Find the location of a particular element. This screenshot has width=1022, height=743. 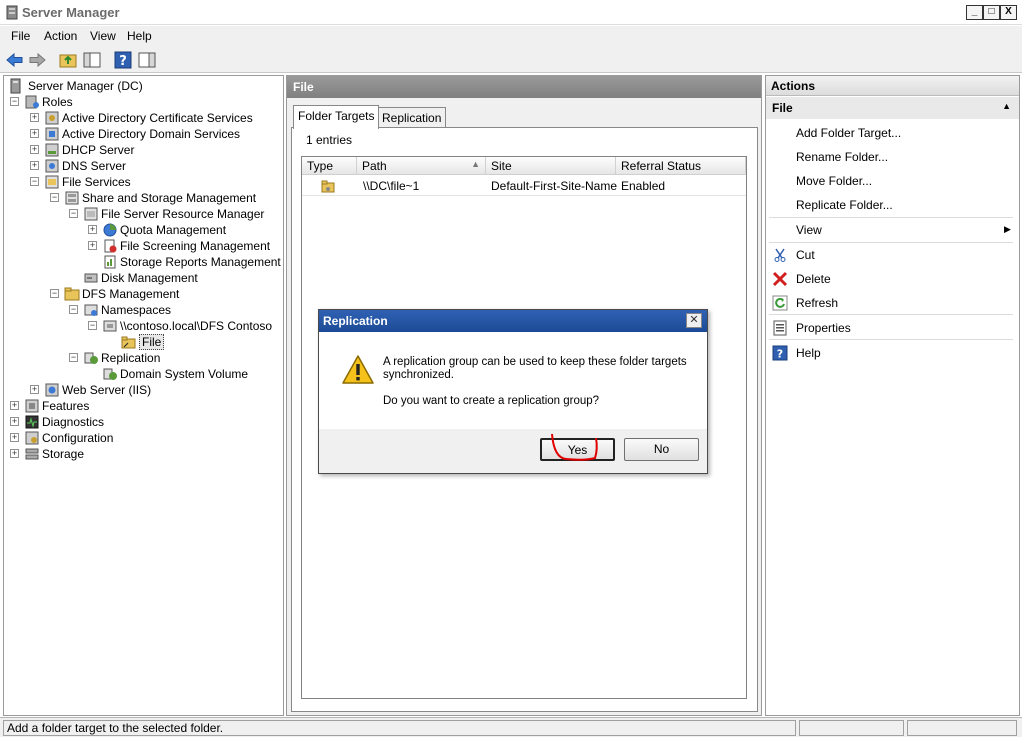

action-delete: Delete is located at coordinates (813, 279).